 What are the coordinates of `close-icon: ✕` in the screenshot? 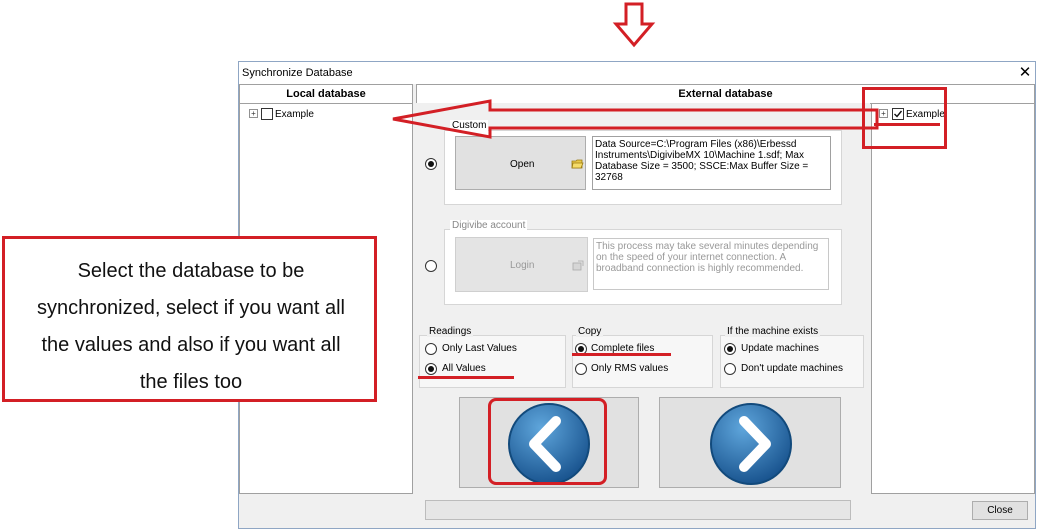 It's located at (1025, 73).